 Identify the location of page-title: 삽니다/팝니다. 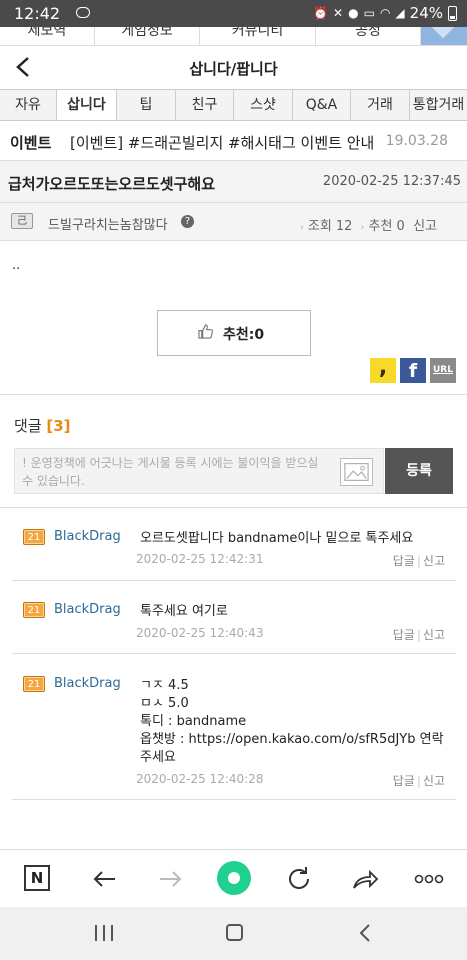
(233, 69).